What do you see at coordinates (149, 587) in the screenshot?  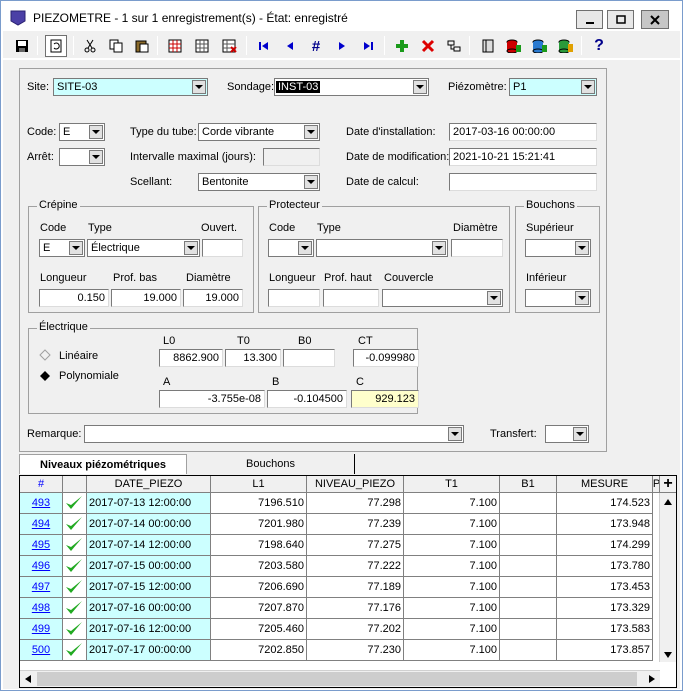 I see `date-cell: 2017-07-15 12:00:00` at bounding box center [149, 587].